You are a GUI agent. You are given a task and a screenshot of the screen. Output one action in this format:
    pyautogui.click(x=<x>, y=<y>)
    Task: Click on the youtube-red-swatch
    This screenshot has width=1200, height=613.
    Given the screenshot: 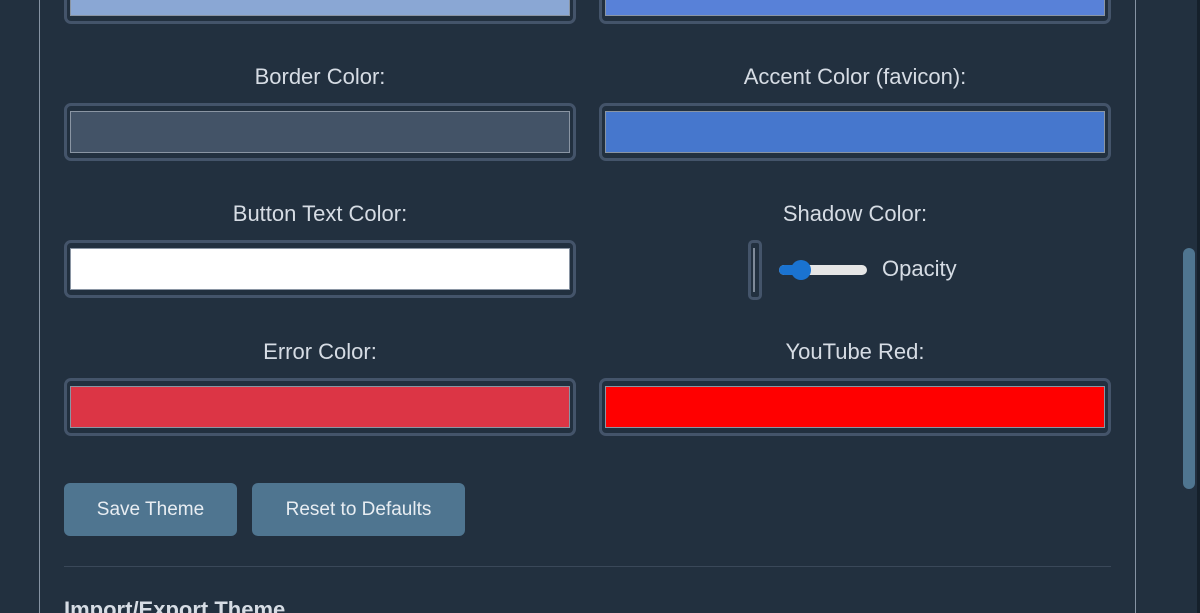 What is the action you would take?
    pyautogui.click(x=855, y=407)
    